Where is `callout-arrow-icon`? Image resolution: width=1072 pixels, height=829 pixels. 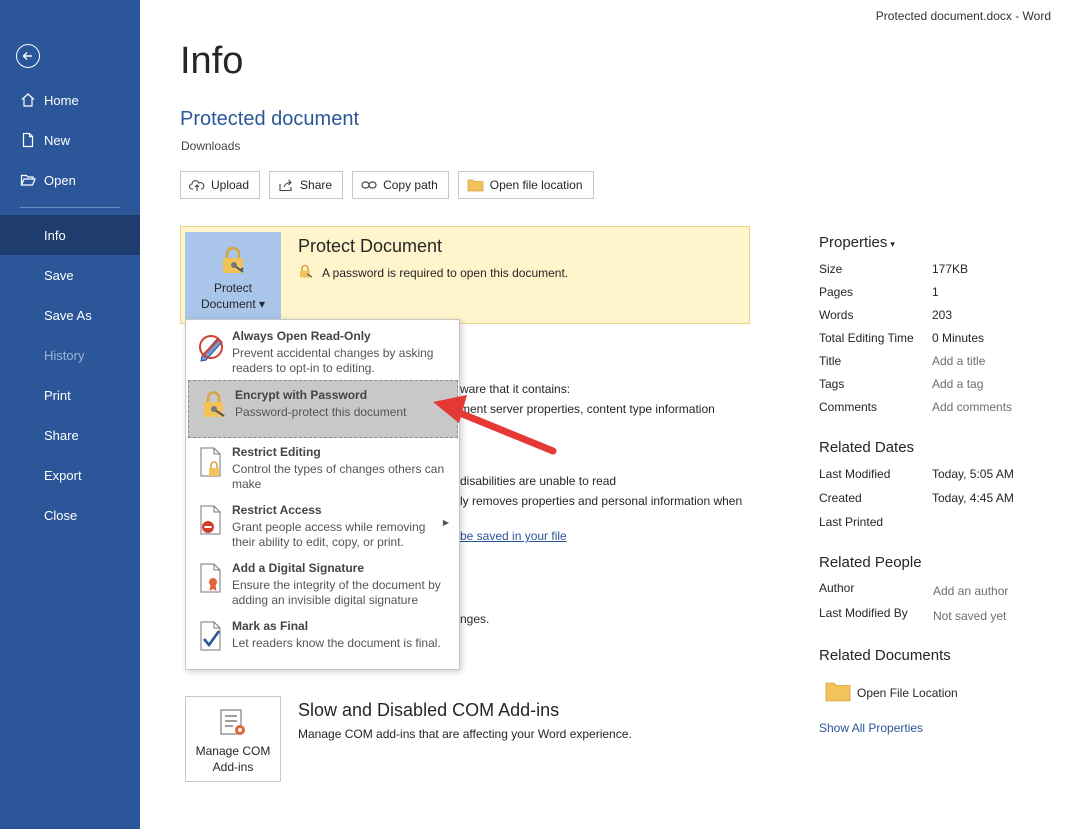 callout-arrow-icon is located at coordinates (495, 425).